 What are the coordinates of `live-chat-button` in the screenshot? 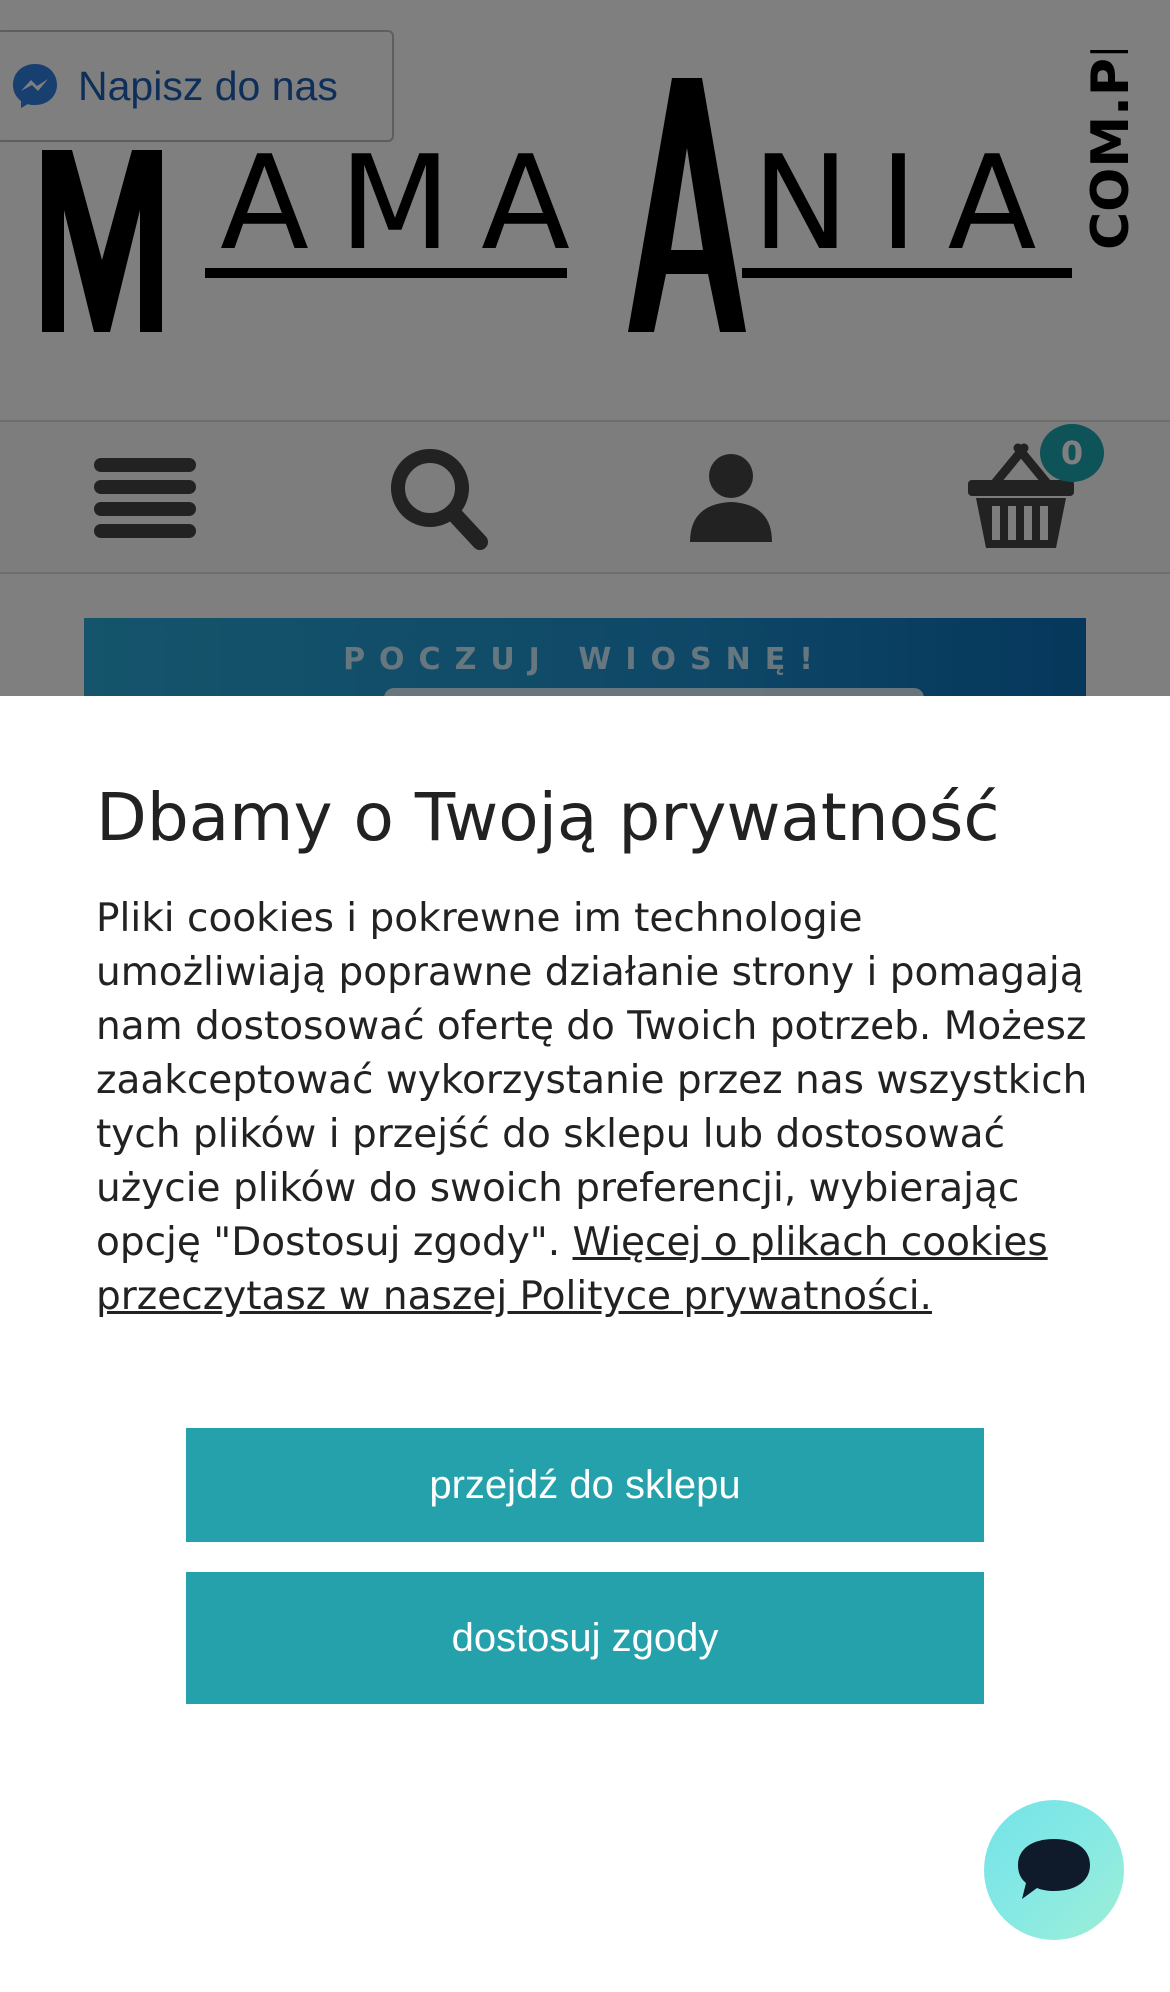 It's located at (1054, 1870).